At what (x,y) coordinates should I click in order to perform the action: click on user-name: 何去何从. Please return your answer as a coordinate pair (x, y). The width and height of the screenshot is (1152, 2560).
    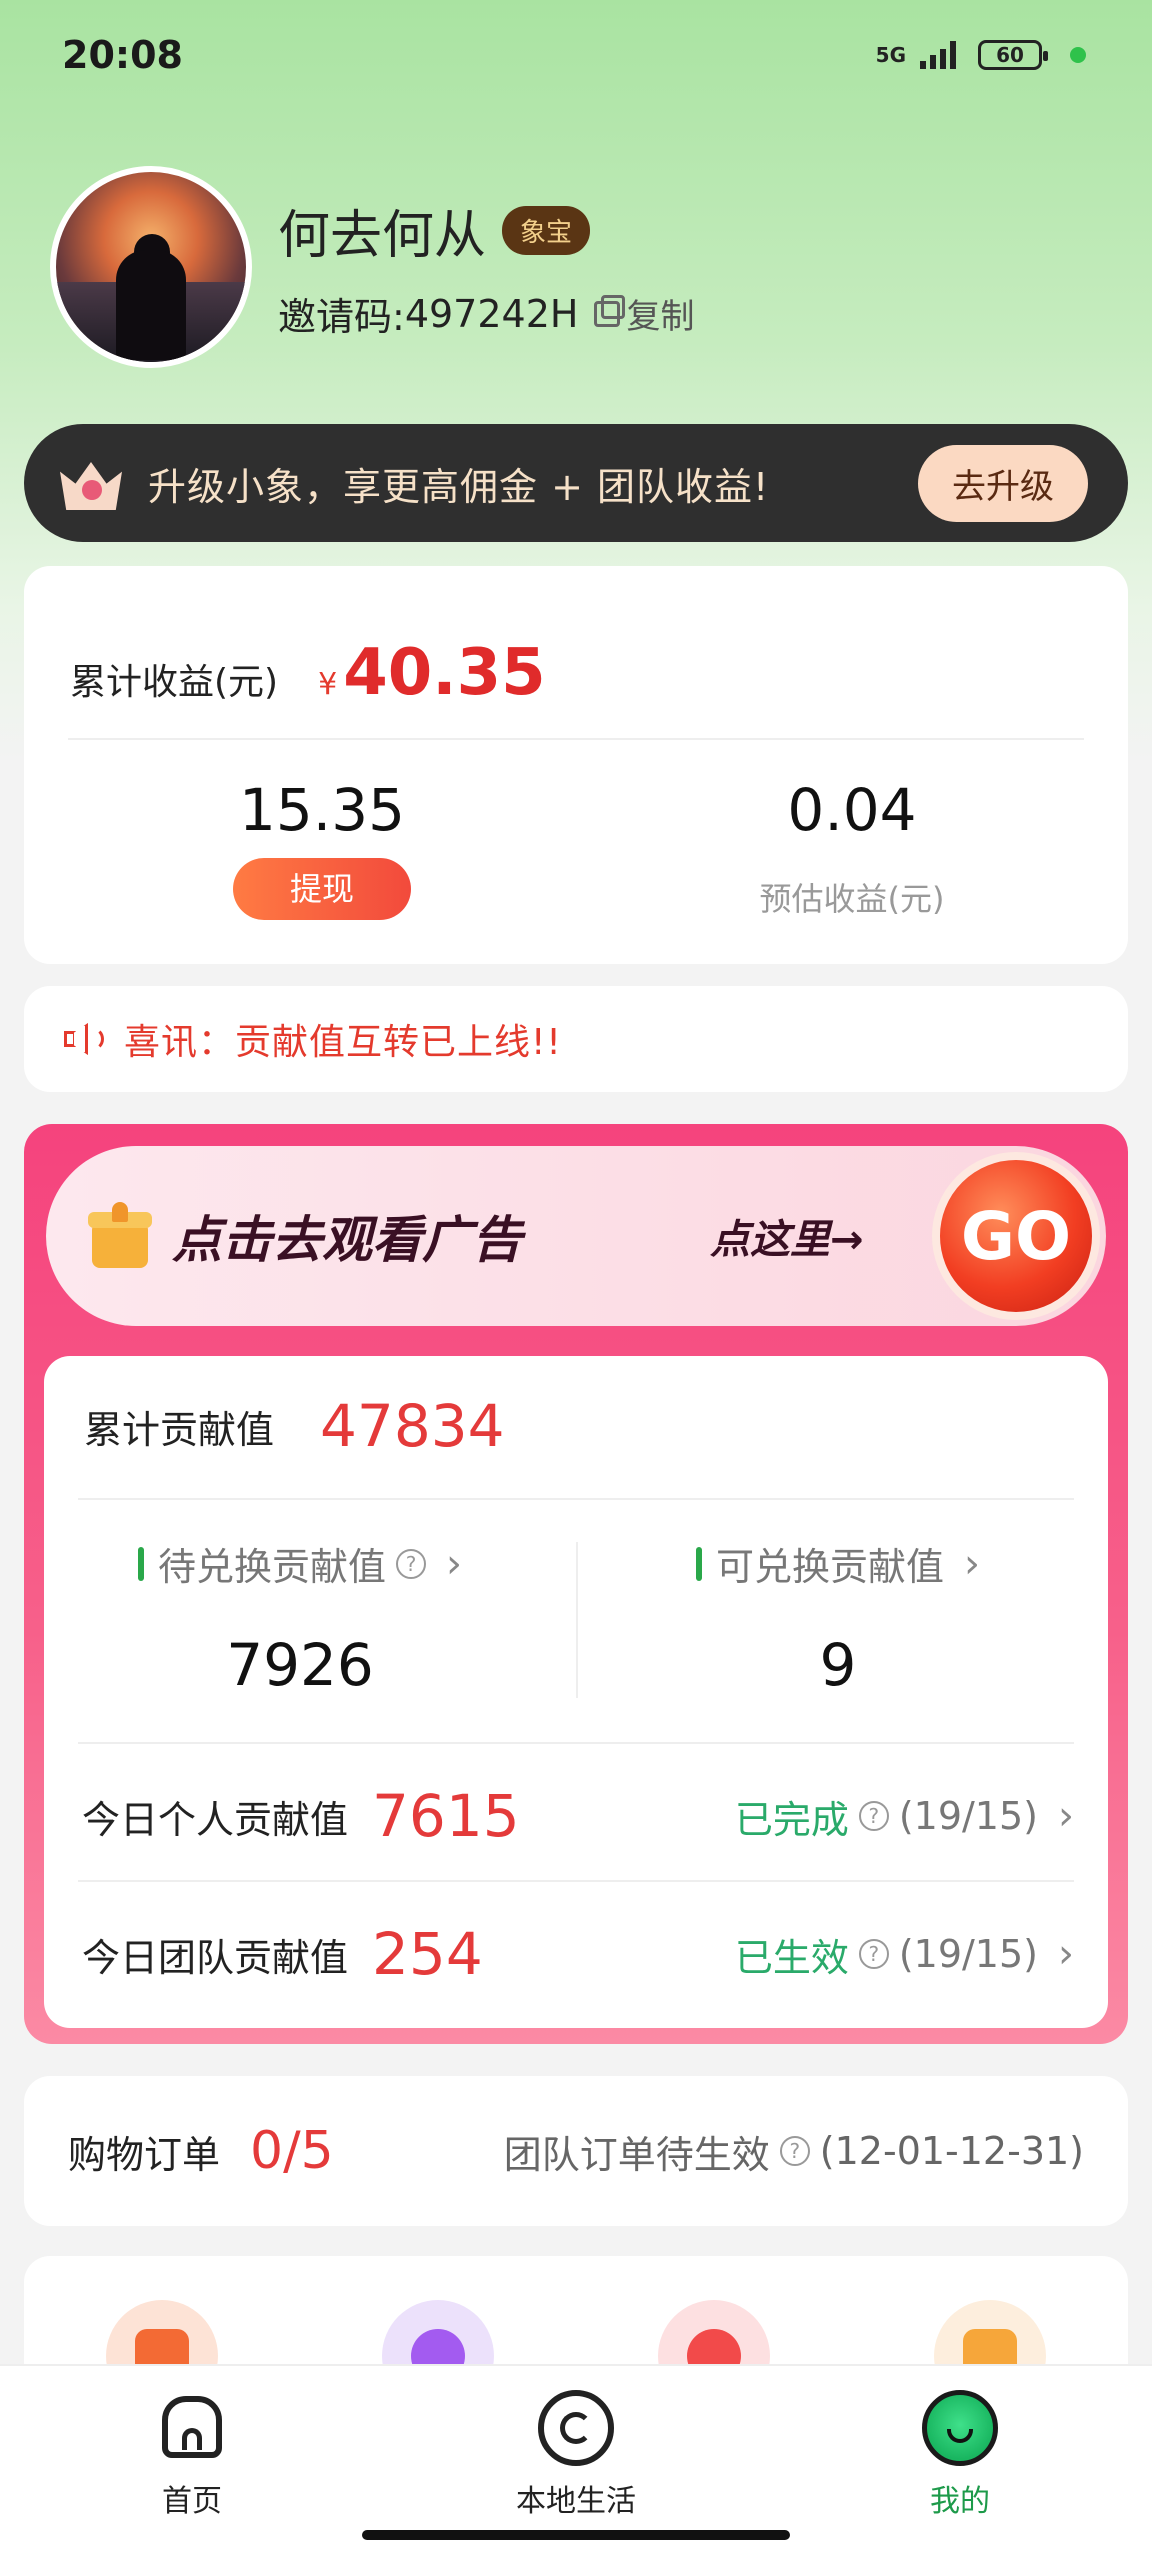
    Looking at the image, I should click on (382, 236).